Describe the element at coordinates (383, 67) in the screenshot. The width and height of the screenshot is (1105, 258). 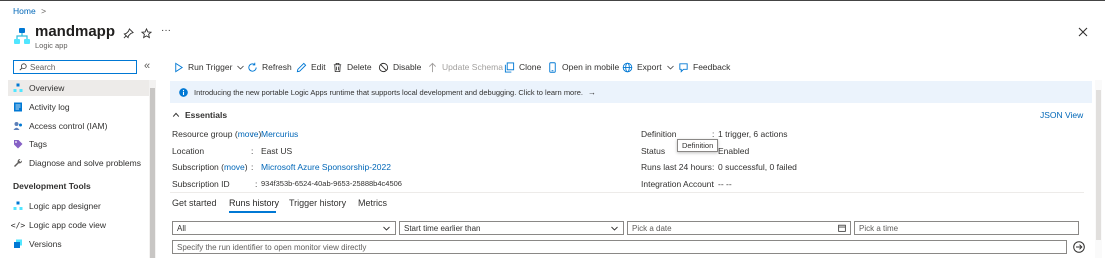
I see `disable-icon` at that location.